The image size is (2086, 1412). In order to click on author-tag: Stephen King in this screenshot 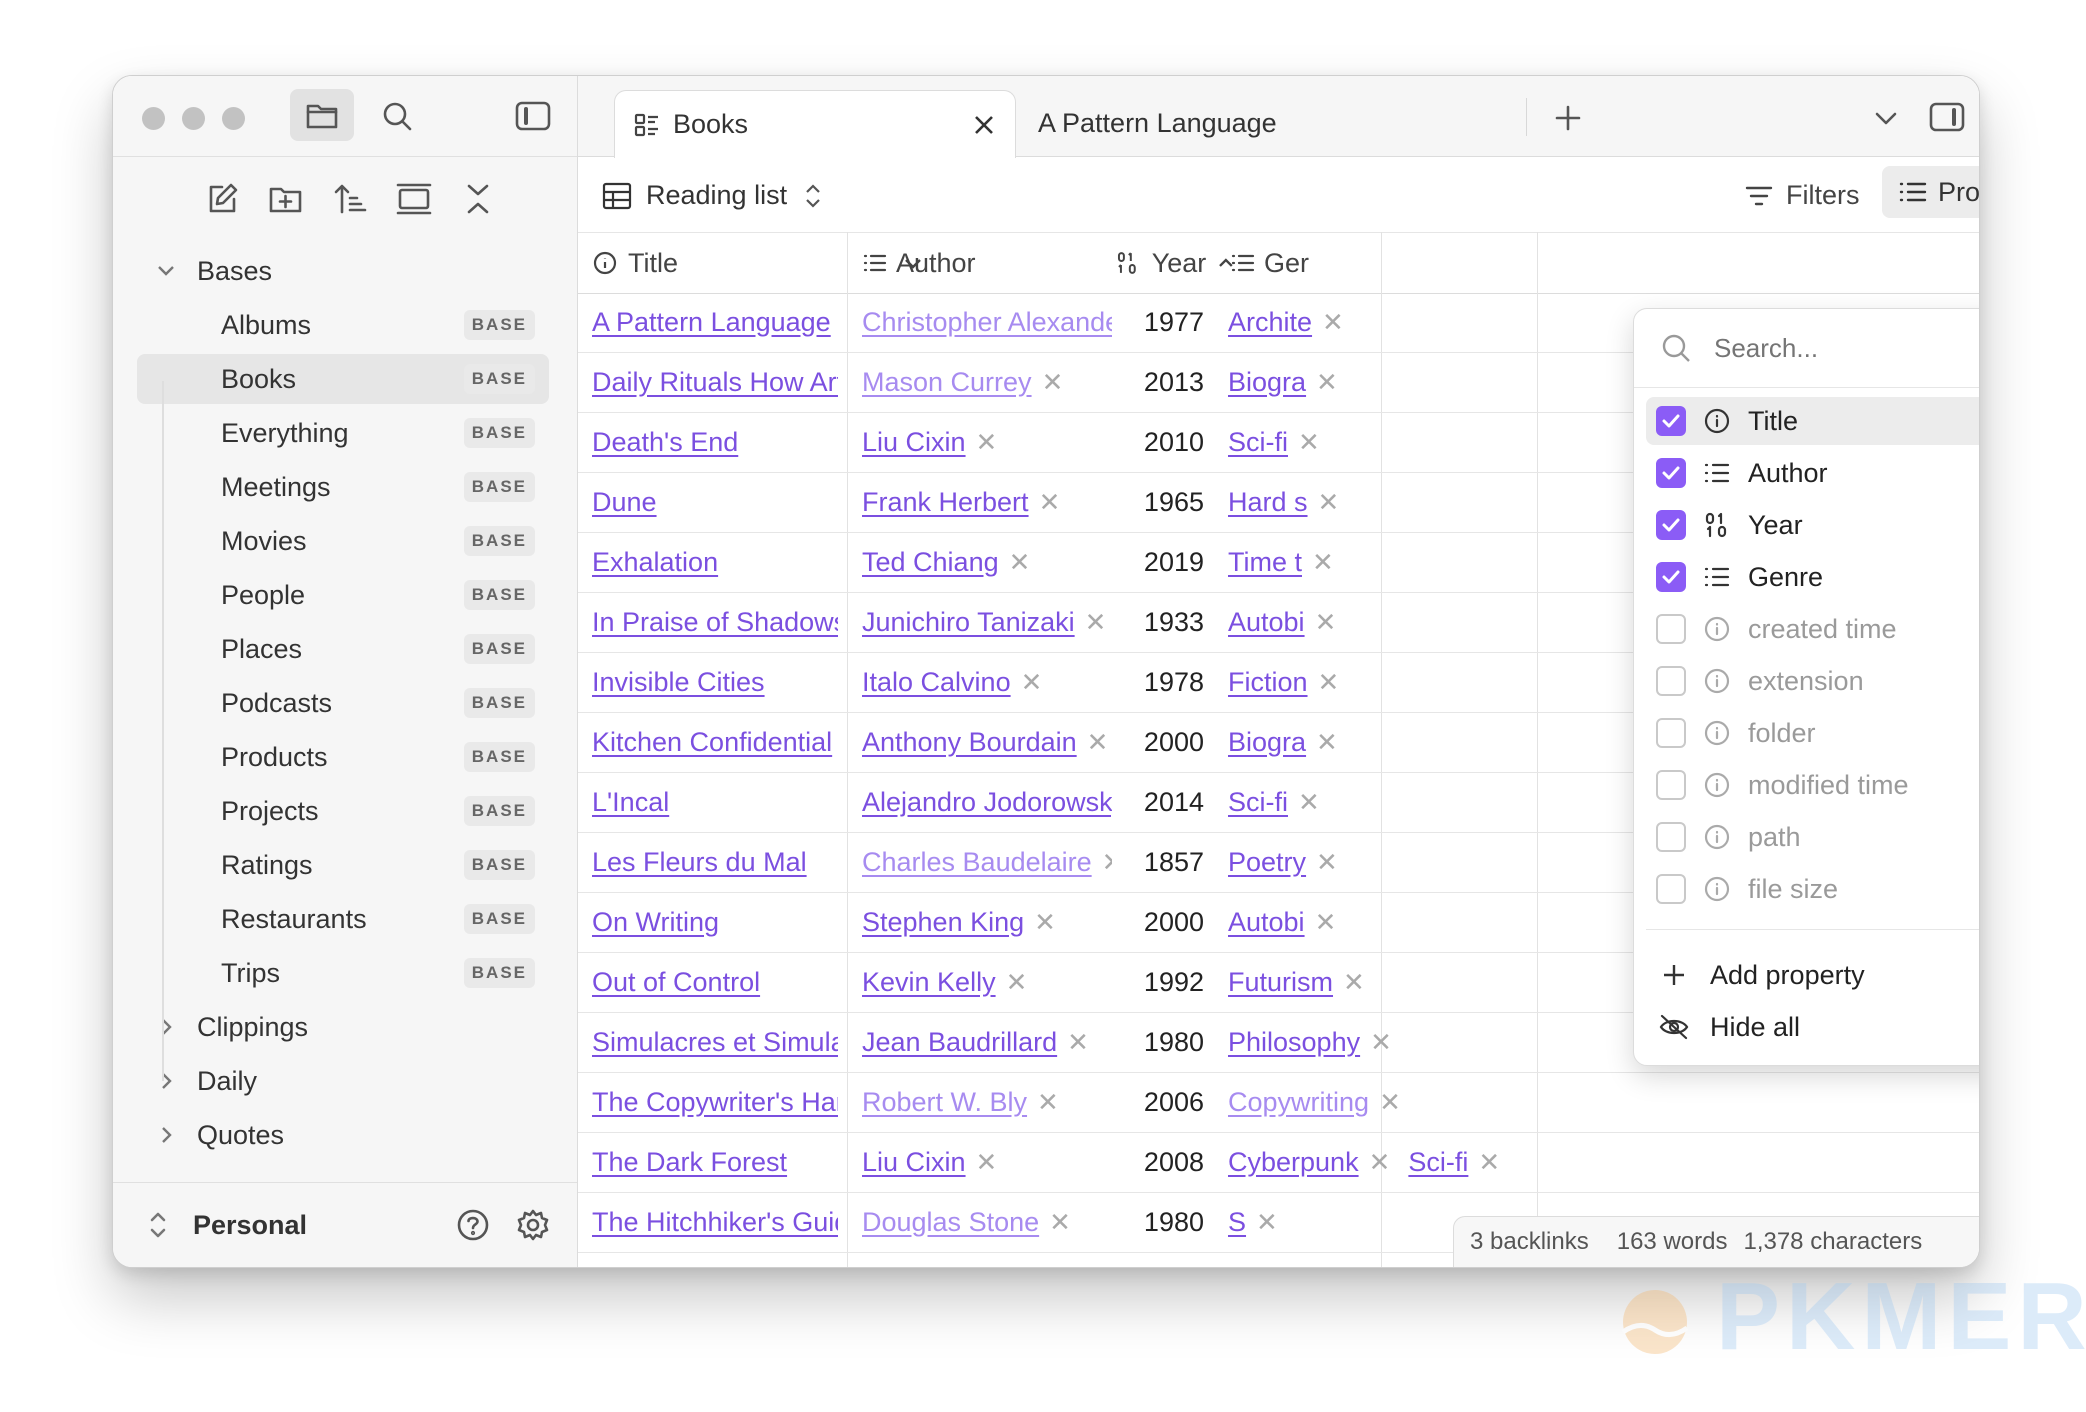, I will do `click(943, 922)`.